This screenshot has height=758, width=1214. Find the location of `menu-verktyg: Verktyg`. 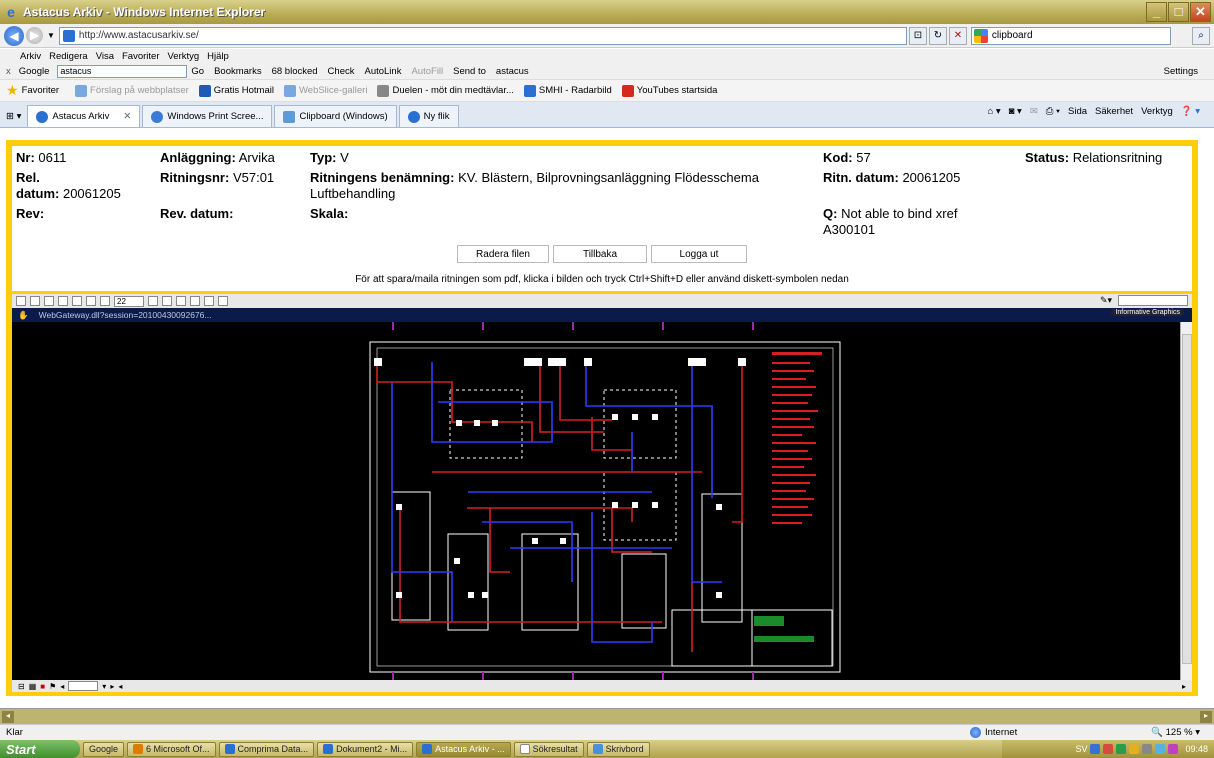

menu-verktyg: Verktyg is located at coordinates (183, 56).